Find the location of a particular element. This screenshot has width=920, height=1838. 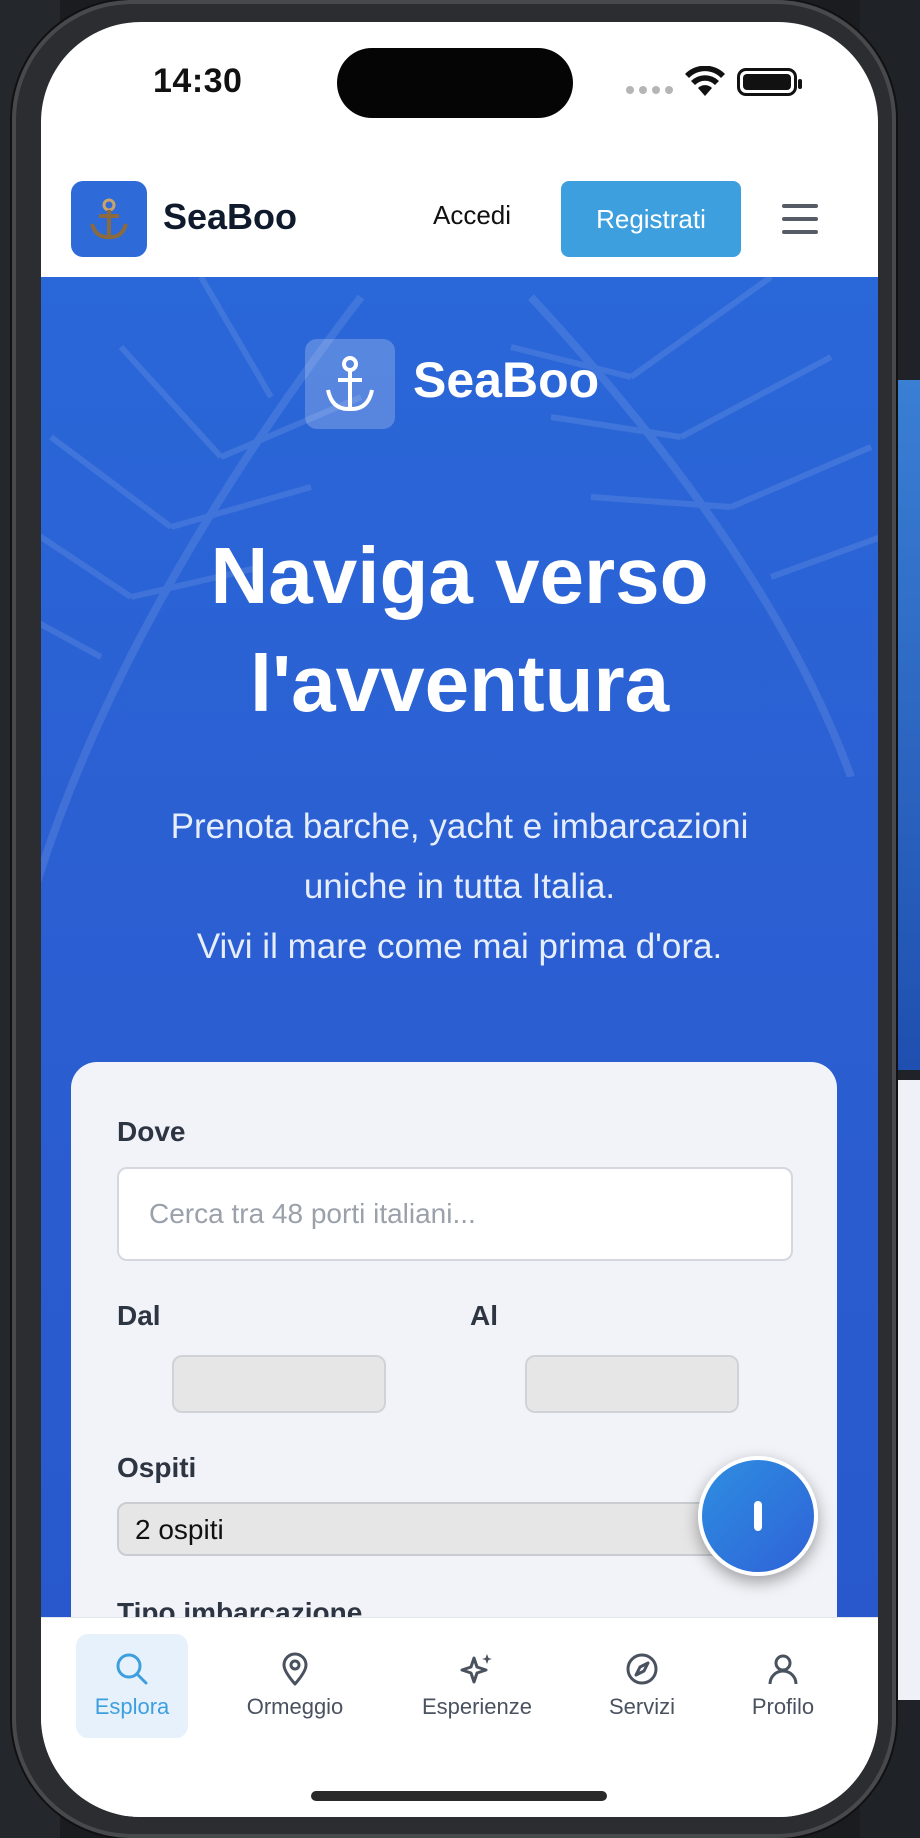

dynamic-island is located at coordinates (455, 83).